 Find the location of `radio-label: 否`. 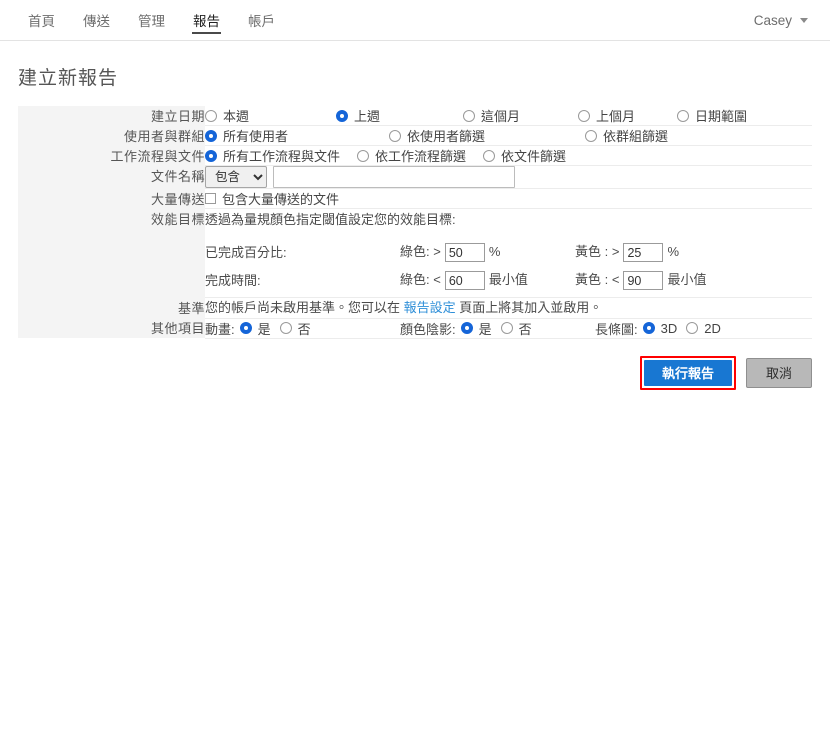

radio-label: 否 is located at coordinates (525, 329).